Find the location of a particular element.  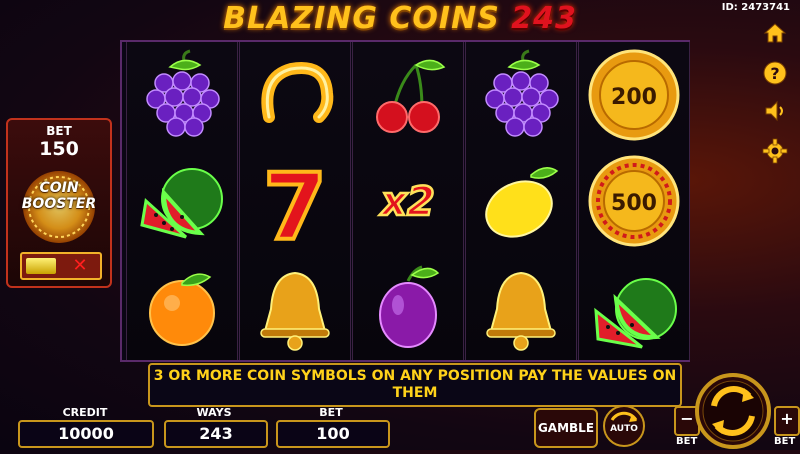

coin-booster-panel: BET 150 COIN BOOSTER ✕ is located at coordinates (59, 203).